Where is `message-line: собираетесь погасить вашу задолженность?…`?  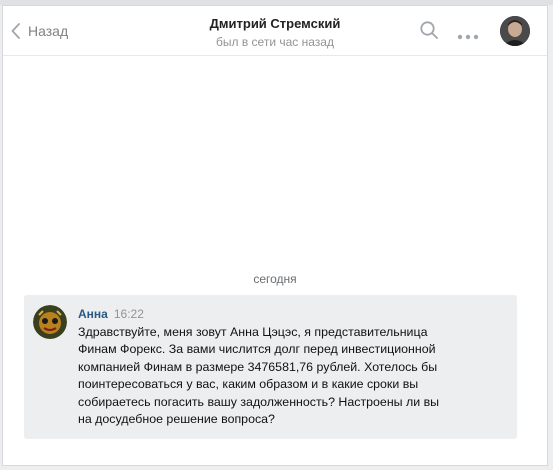 message-line: собираетесь погасить вашу задолженность?… is located at coordinates (259, 401).